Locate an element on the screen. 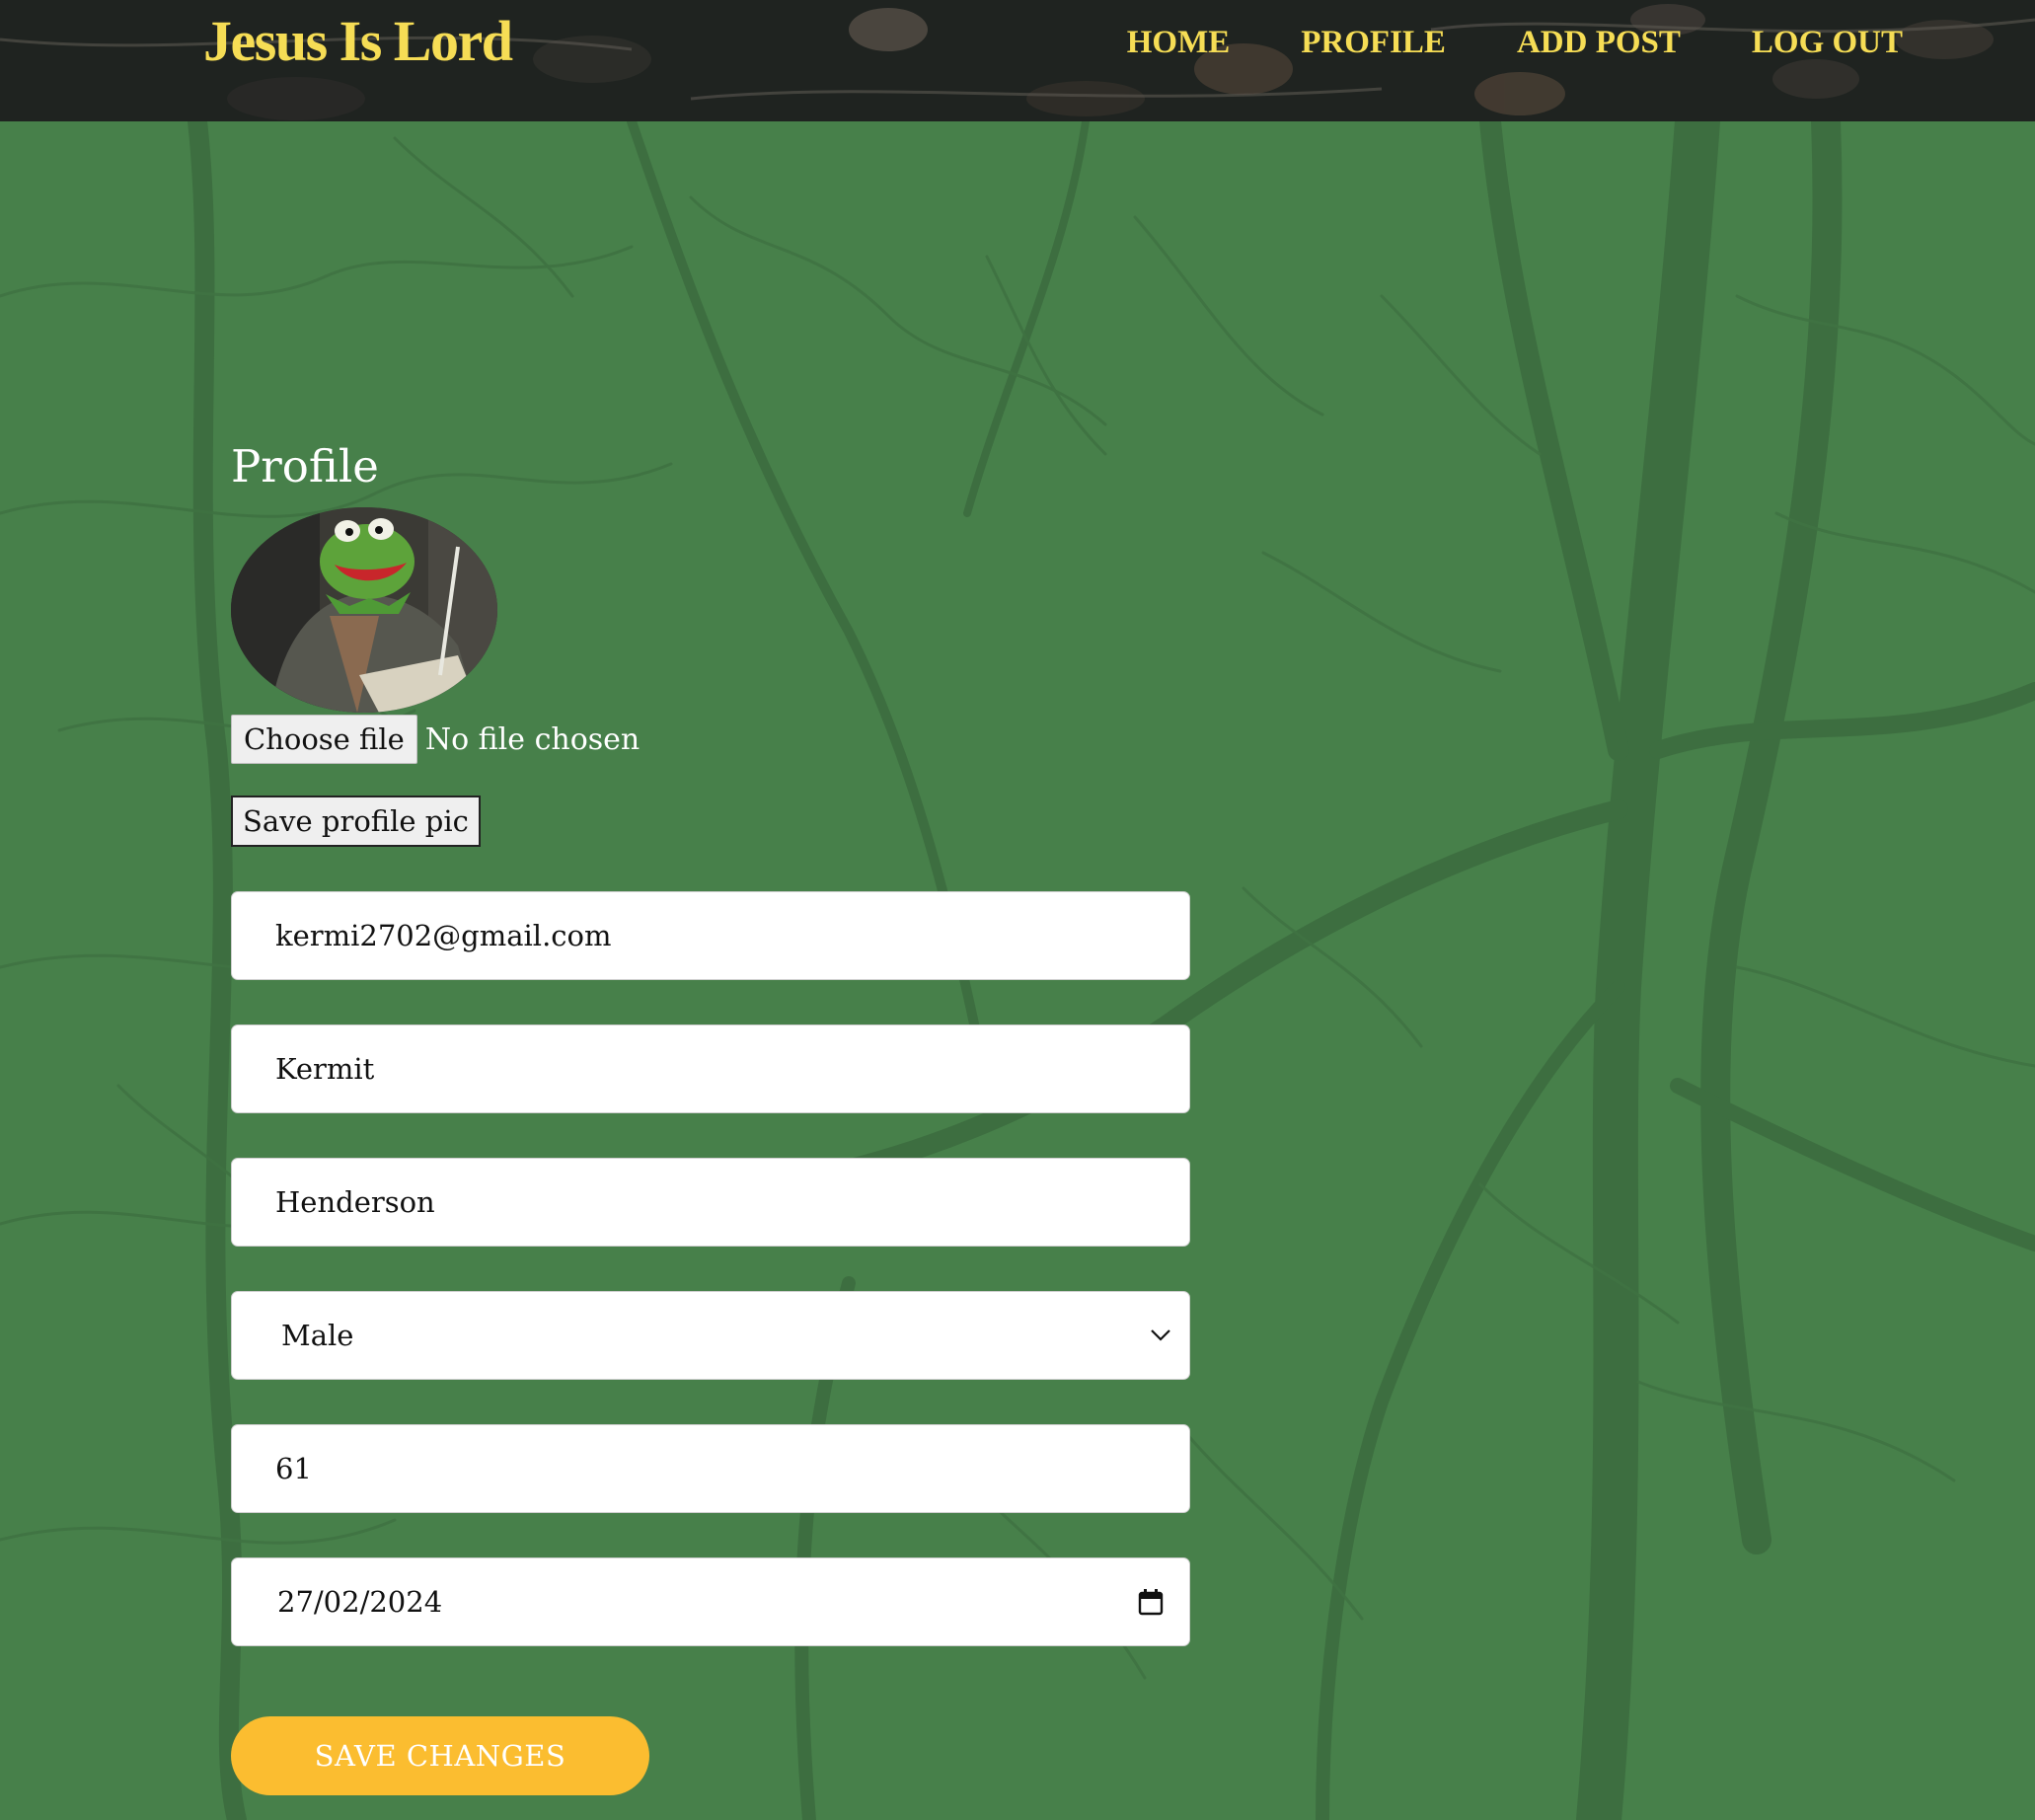 Image resolution: width=2035 pixels, height=1820 pixels. save-changes-button: SAVE CHANGES is located at coordinates (440, 1755).